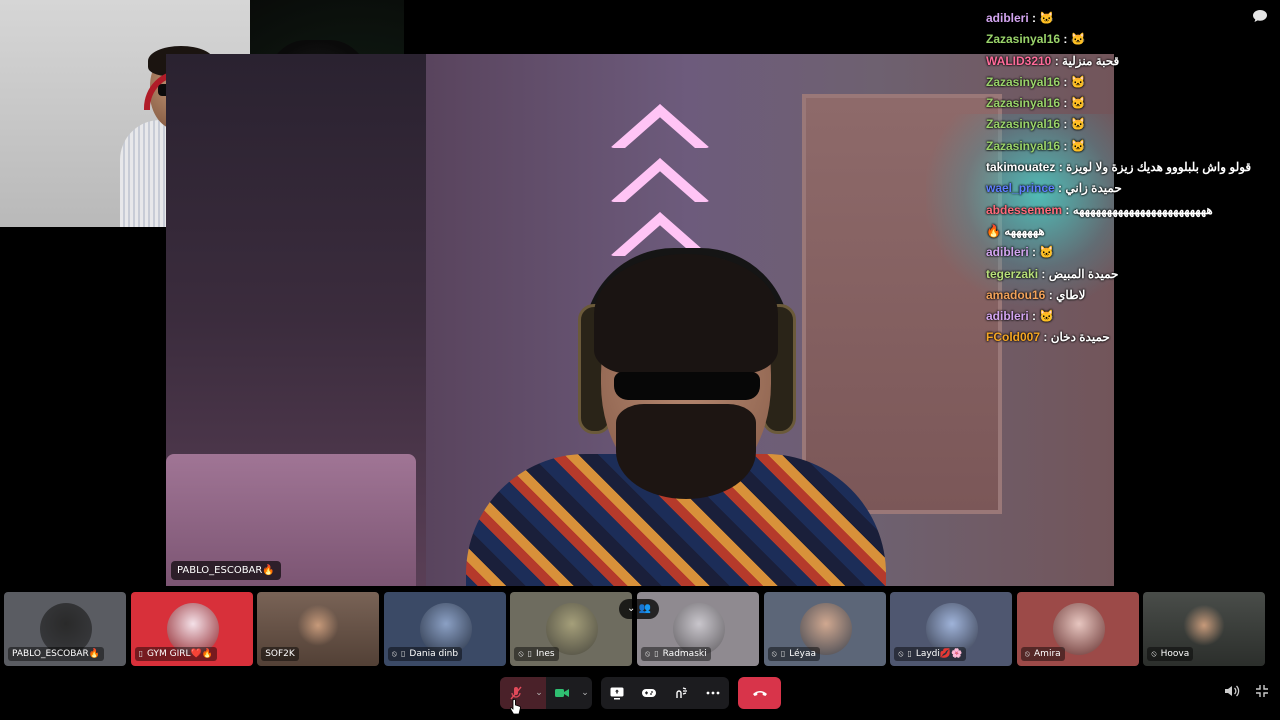 The width and height of the screenshot is (1280, 720). Describe the element at coordinates (1204, 629) in the screenshot. I see `participant-tile: ⦸ Hoova` at that location.